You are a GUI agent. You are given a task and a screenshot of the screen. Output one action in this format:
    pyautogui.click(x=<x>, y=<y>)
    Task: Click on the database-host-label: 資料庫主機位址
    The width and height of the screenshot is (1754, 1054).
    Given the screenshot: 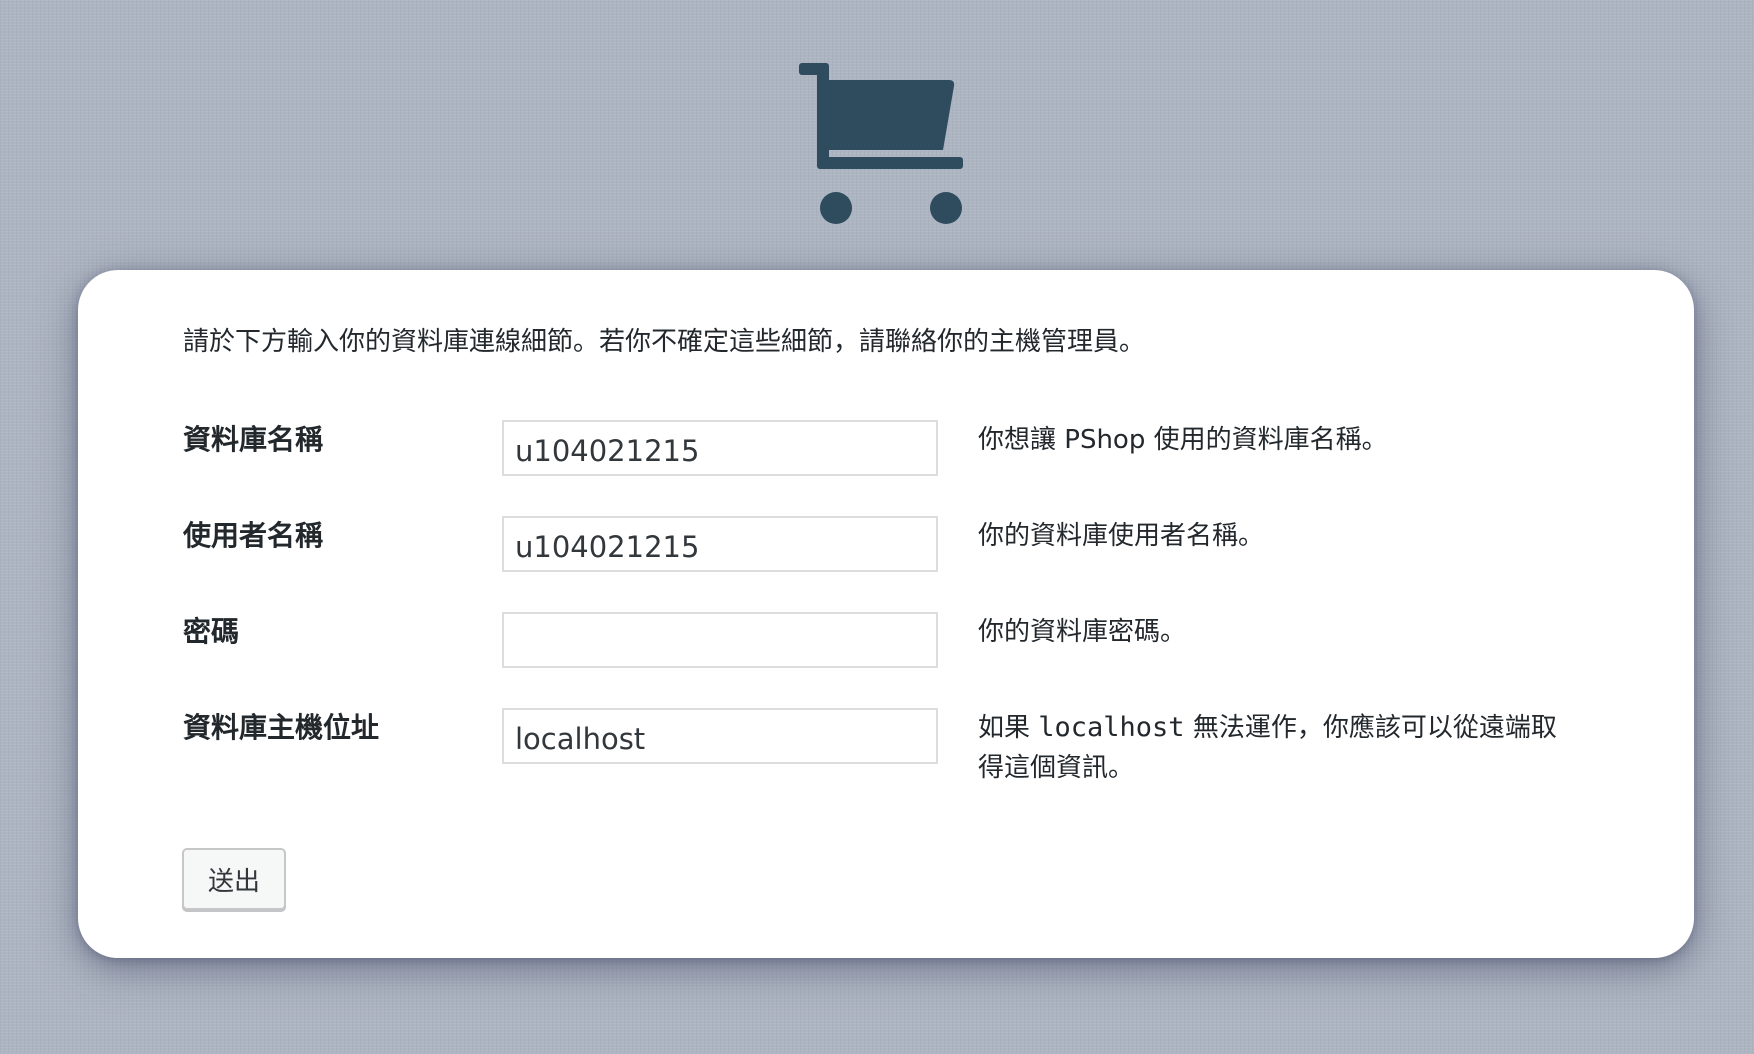 What is the action you would take?
    pyautogui.click(x=281, y=727)
    